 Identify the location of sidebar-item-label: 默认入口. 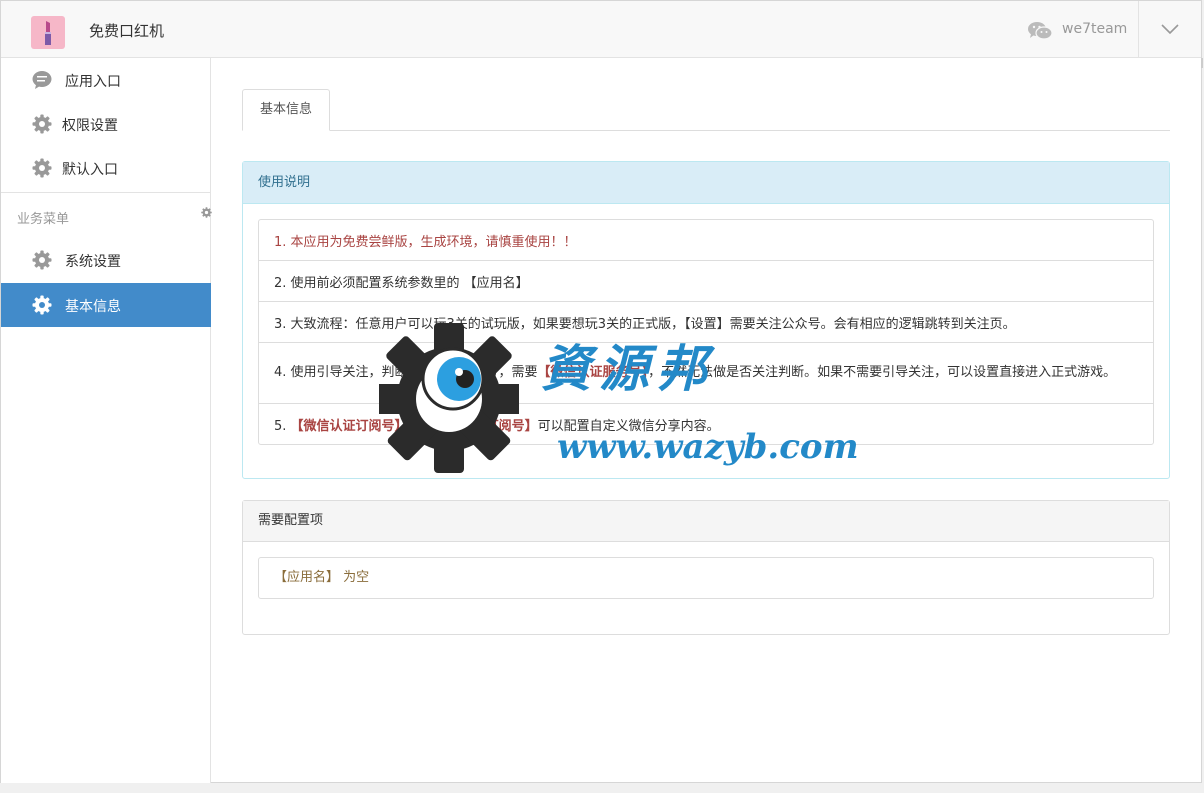
(90, 170).